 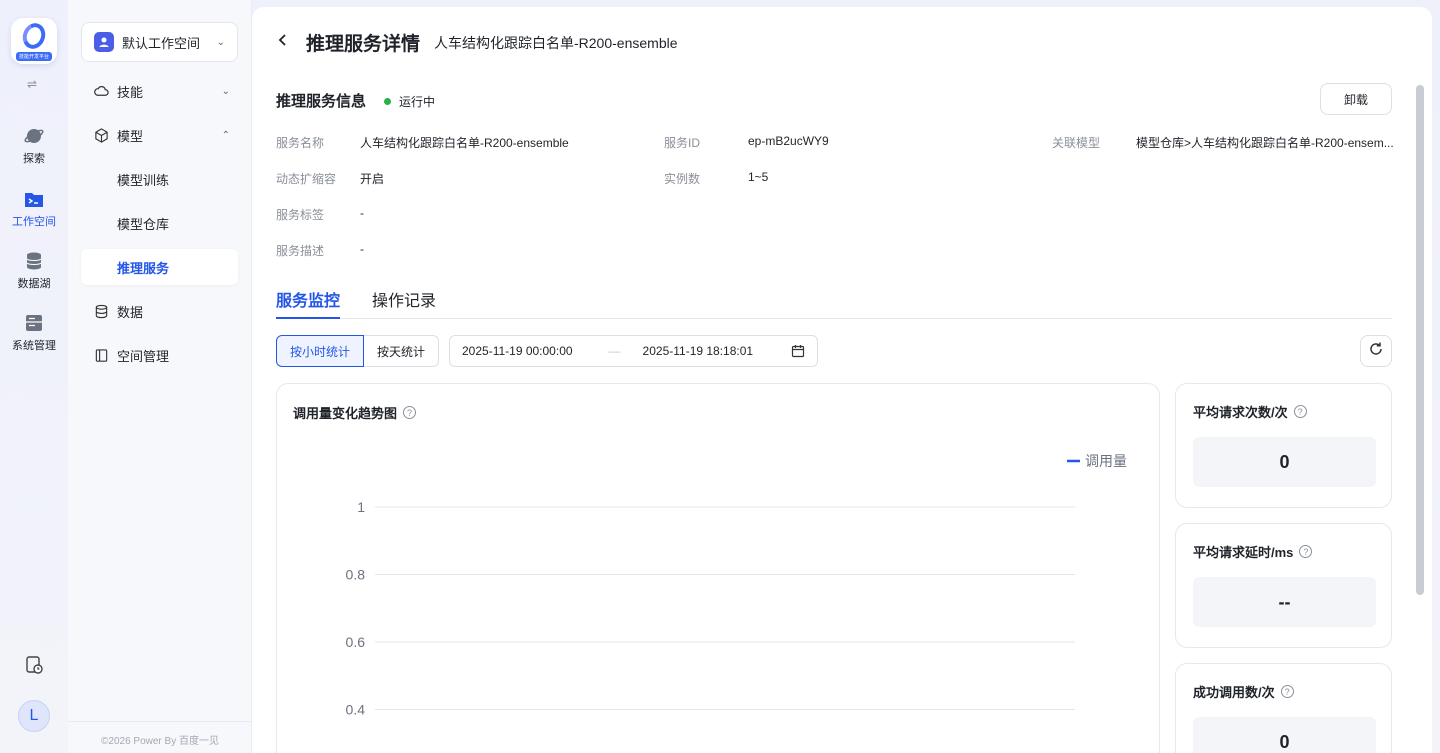 What do you see at coordinates (320, 351) in the screenshot?
I see `hourly-stat-button: 按小时统计` at bounding box center [320, 351].